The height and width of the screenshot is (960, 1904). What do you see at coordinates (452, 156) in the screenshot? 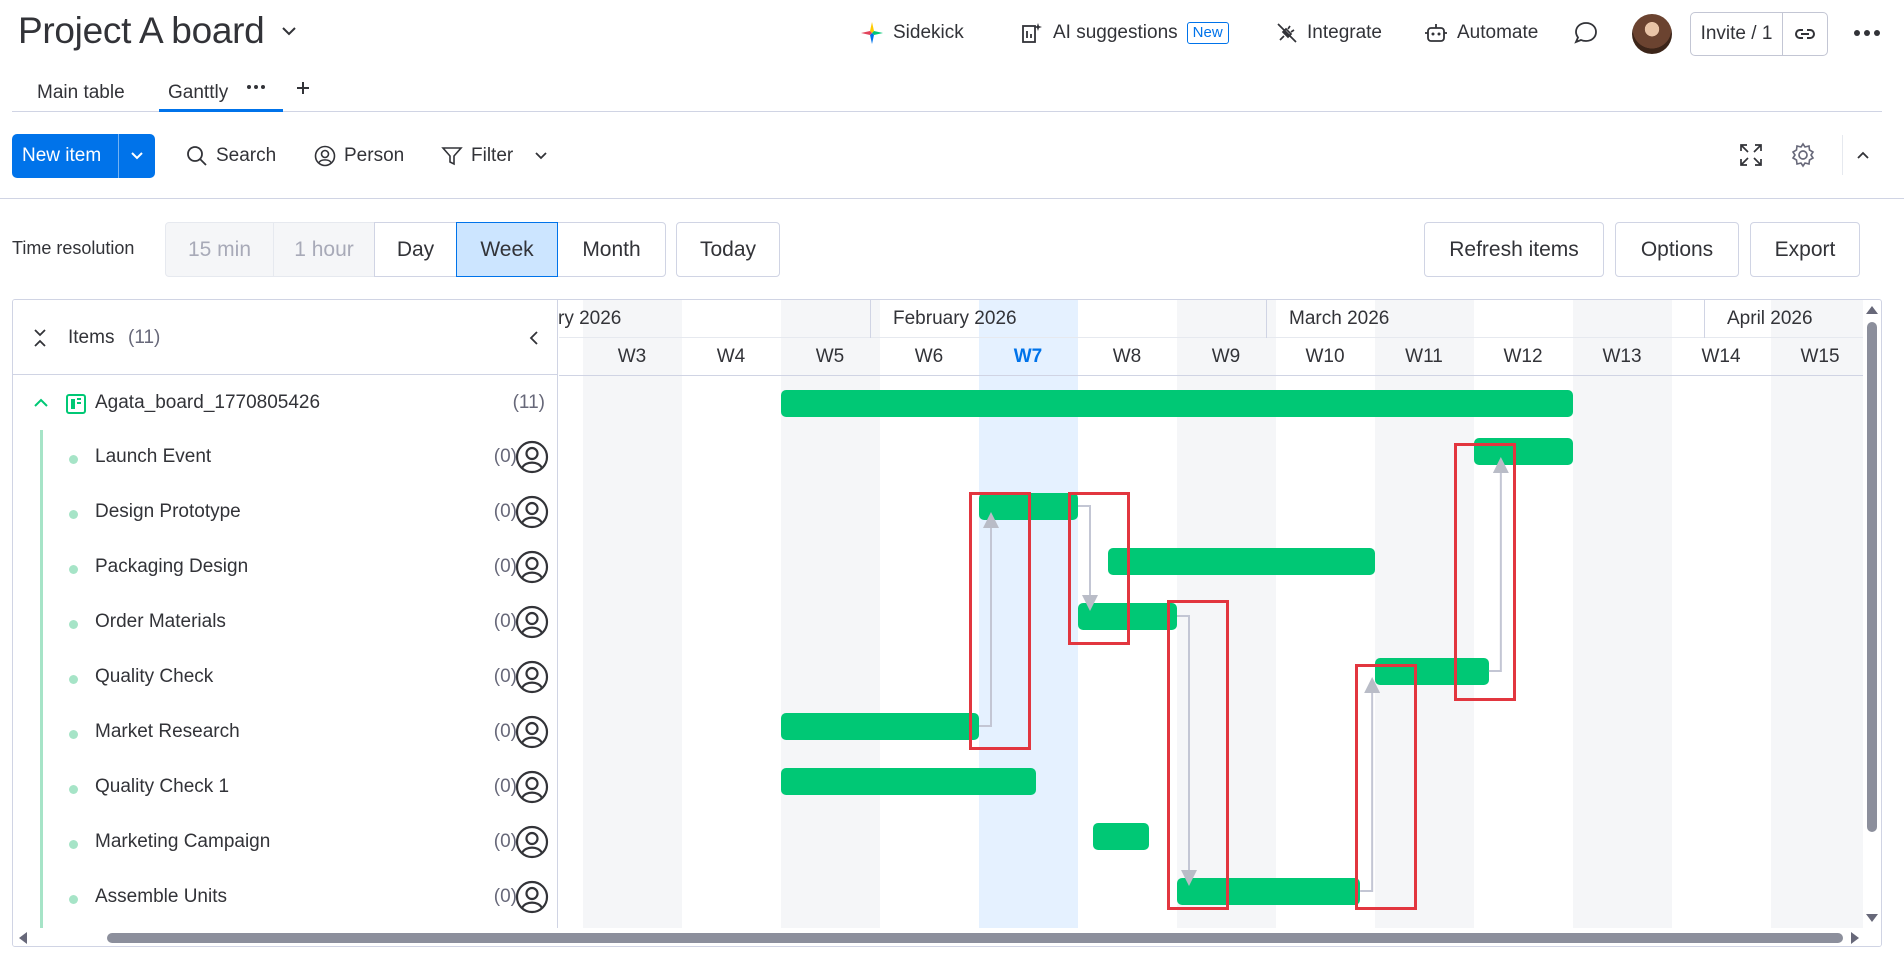
I see `filter-icon` at bounding box center [452, 156].